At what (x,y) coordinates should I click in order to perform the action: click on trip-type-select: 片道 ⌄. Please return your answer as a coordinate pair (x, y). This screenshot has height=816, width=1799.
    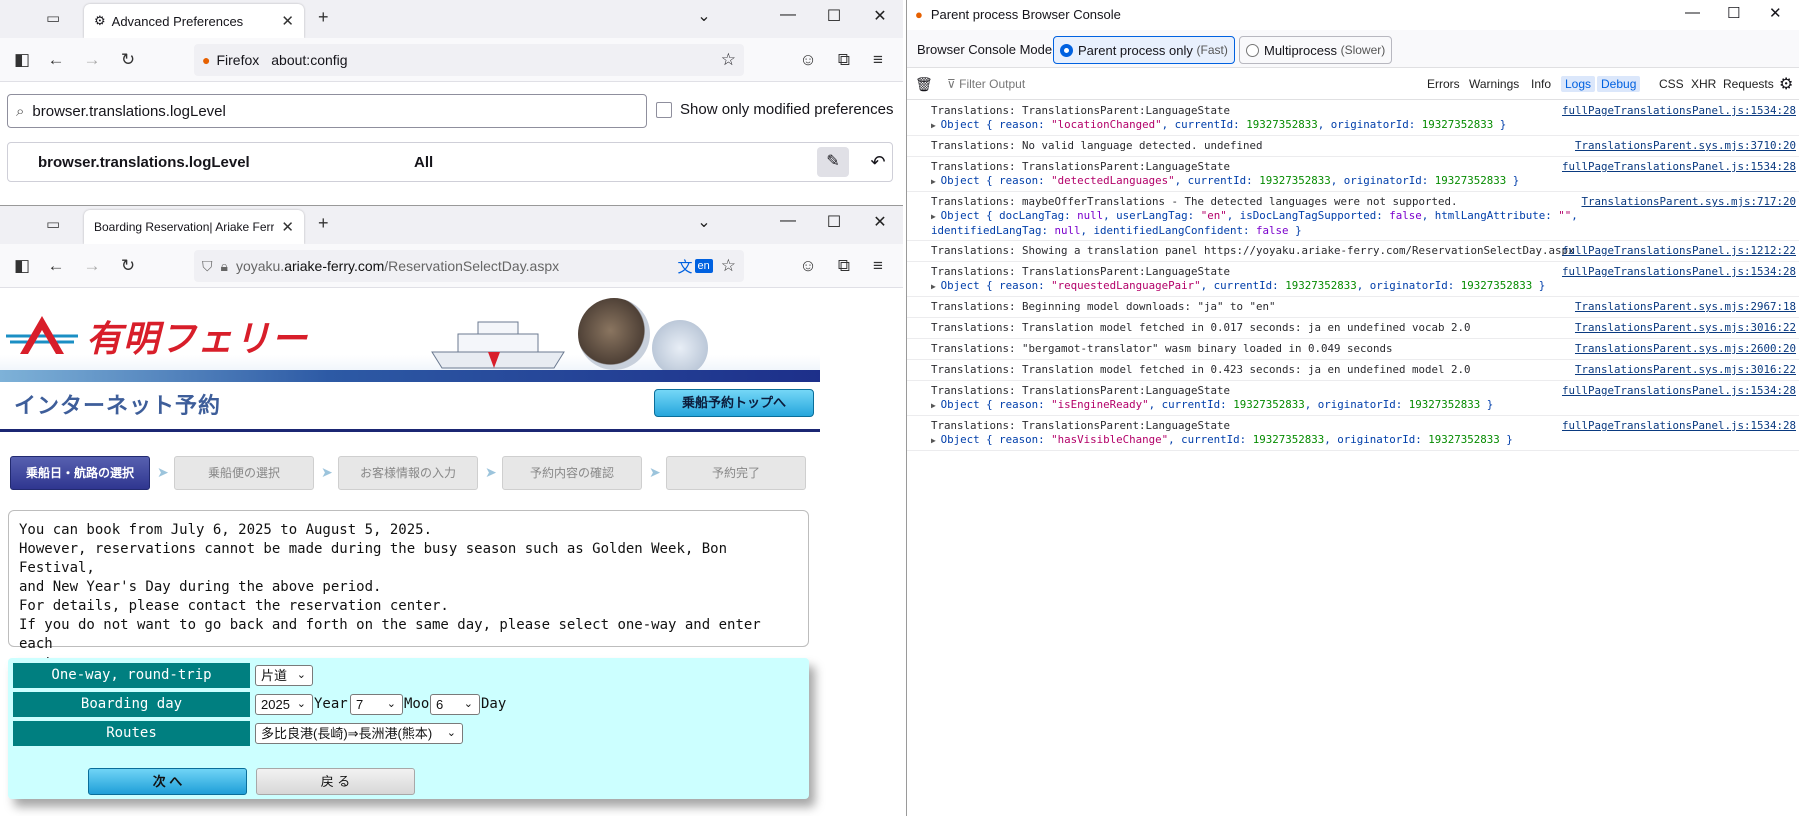
    Looking at the image, I should click on (284, 675).